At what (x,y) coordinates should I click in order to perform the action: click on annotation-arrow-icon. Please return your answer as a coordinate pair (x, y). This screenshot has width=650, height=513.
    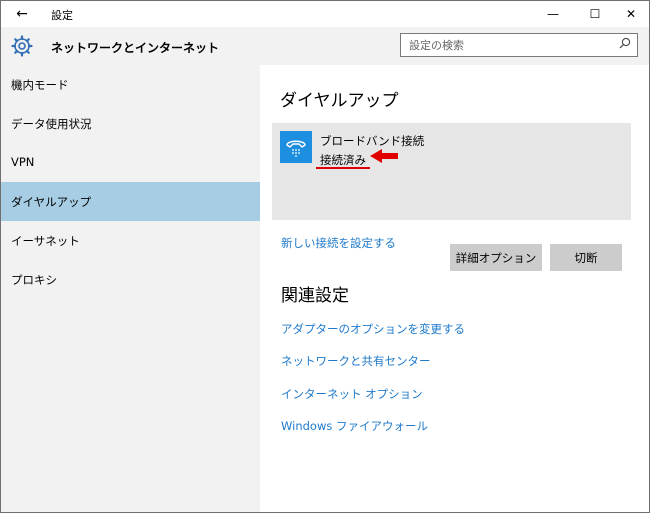
    Looking at the image, I should click on (385, 157).